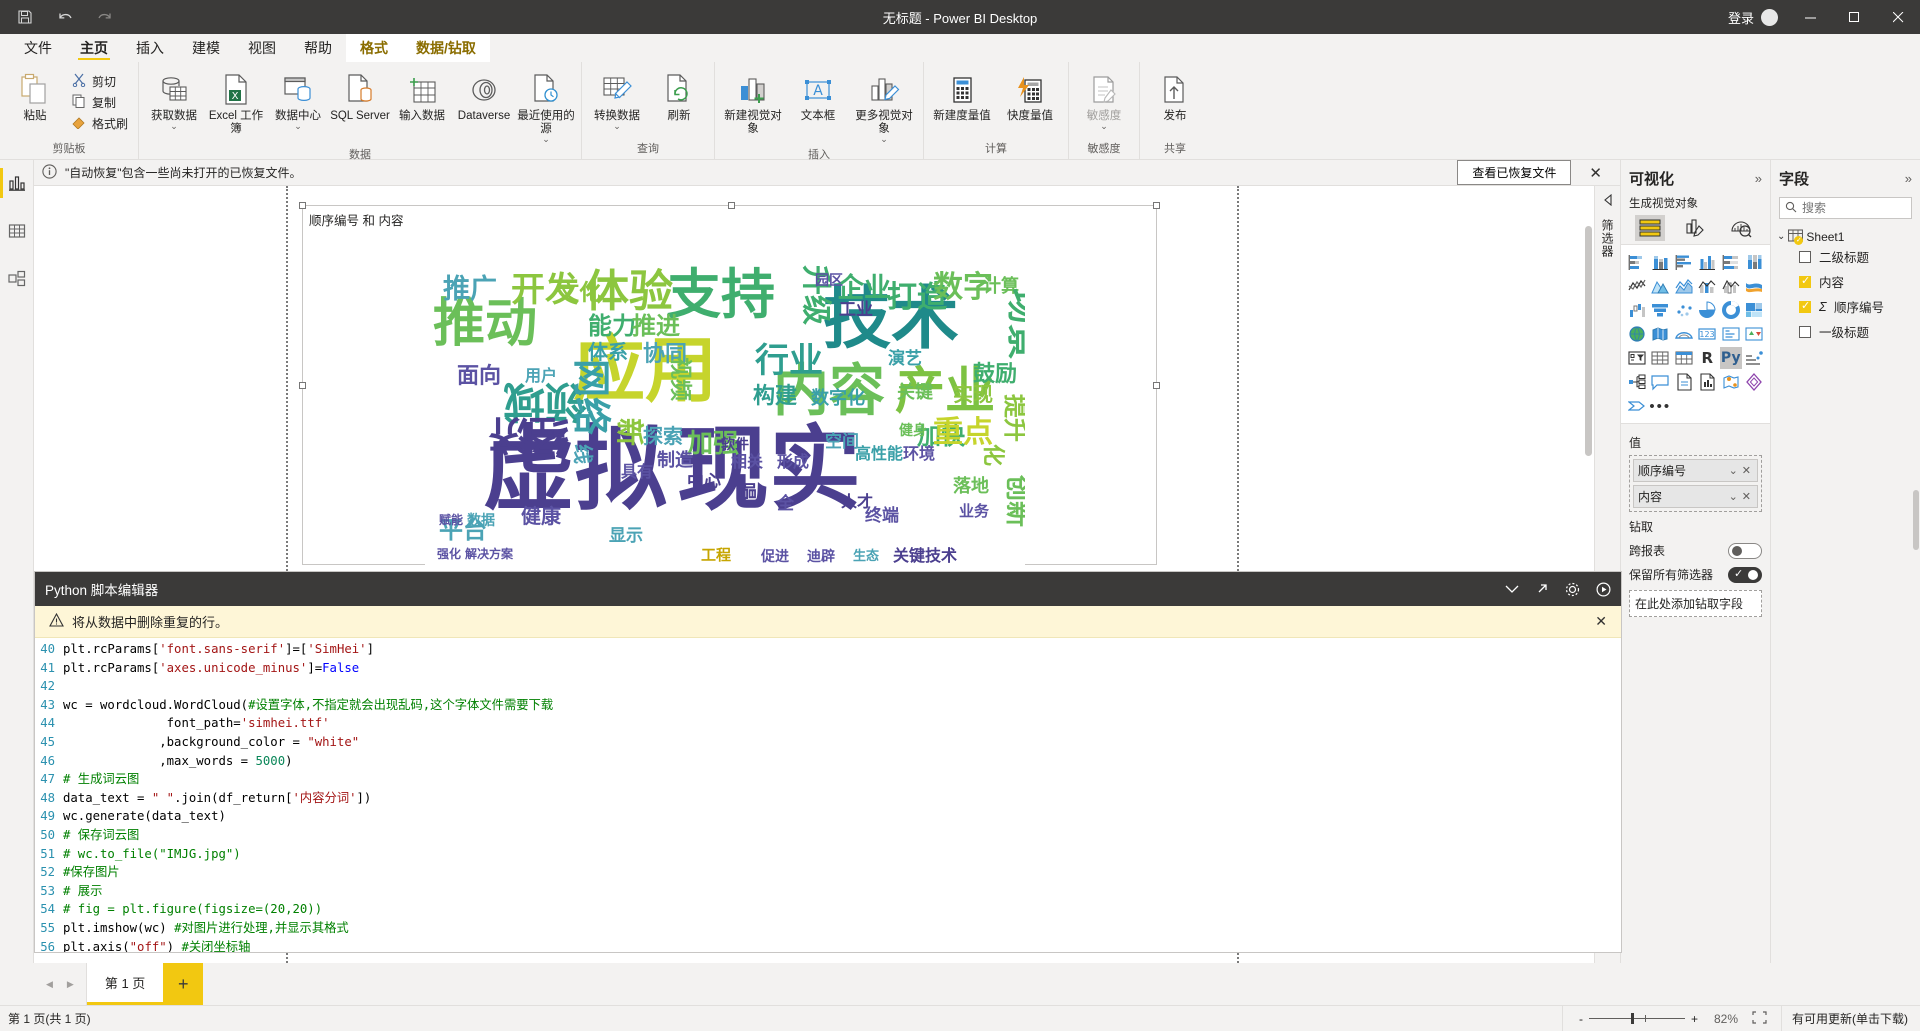 The height and width of the screenshot is (1031, 1920). What do you see at coordinates (25, 17) in the screenshot?
I see `save-icon` at bounding box center [25, 17].